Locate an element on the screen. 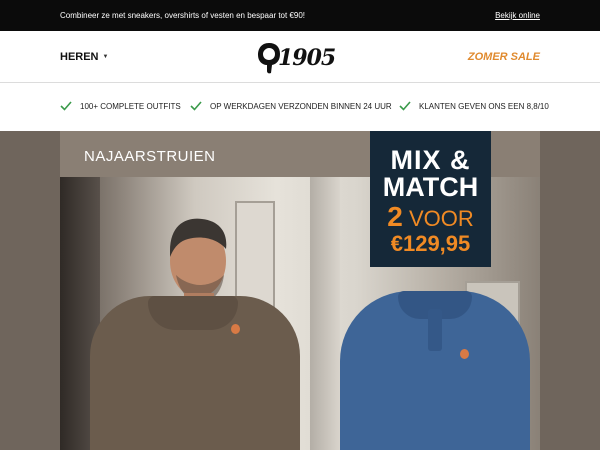 The width and height of the screenshot is (600, 450). usp-item: KLANTEN GEVEN ONS EEN 8,8/10 is located at coordinates (474, 106).